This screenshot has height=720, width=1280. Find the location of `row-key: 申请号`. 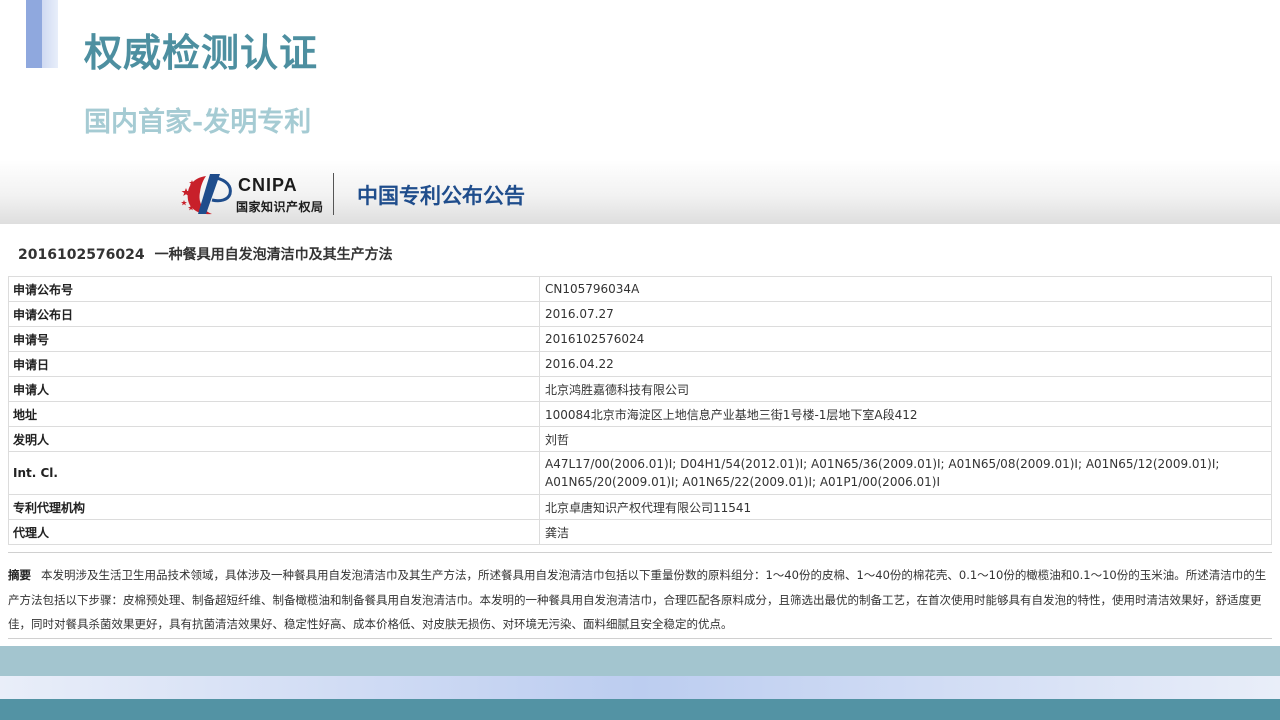

row-key: 申请号 is located at coordinates (274, 339).